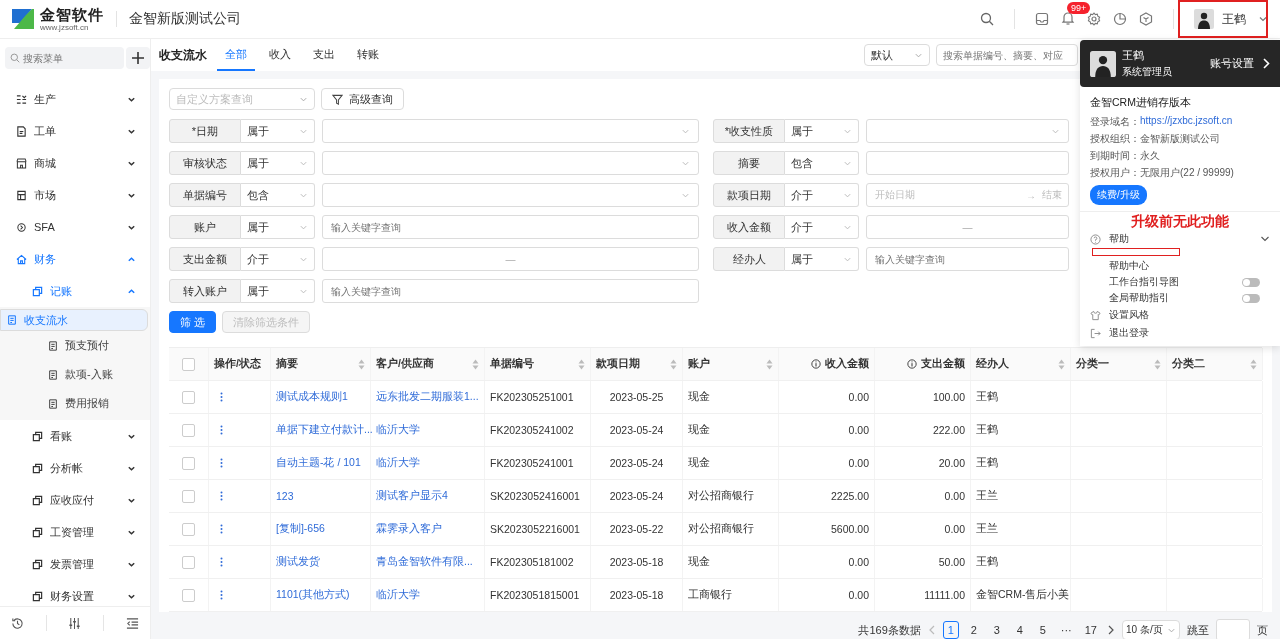 The width and height of the screenshot is (1280, 639). What do you see at coordinates (75, 291) in the screenshot?
I see `menu-item: 记账` at bounding box center [75, 291].